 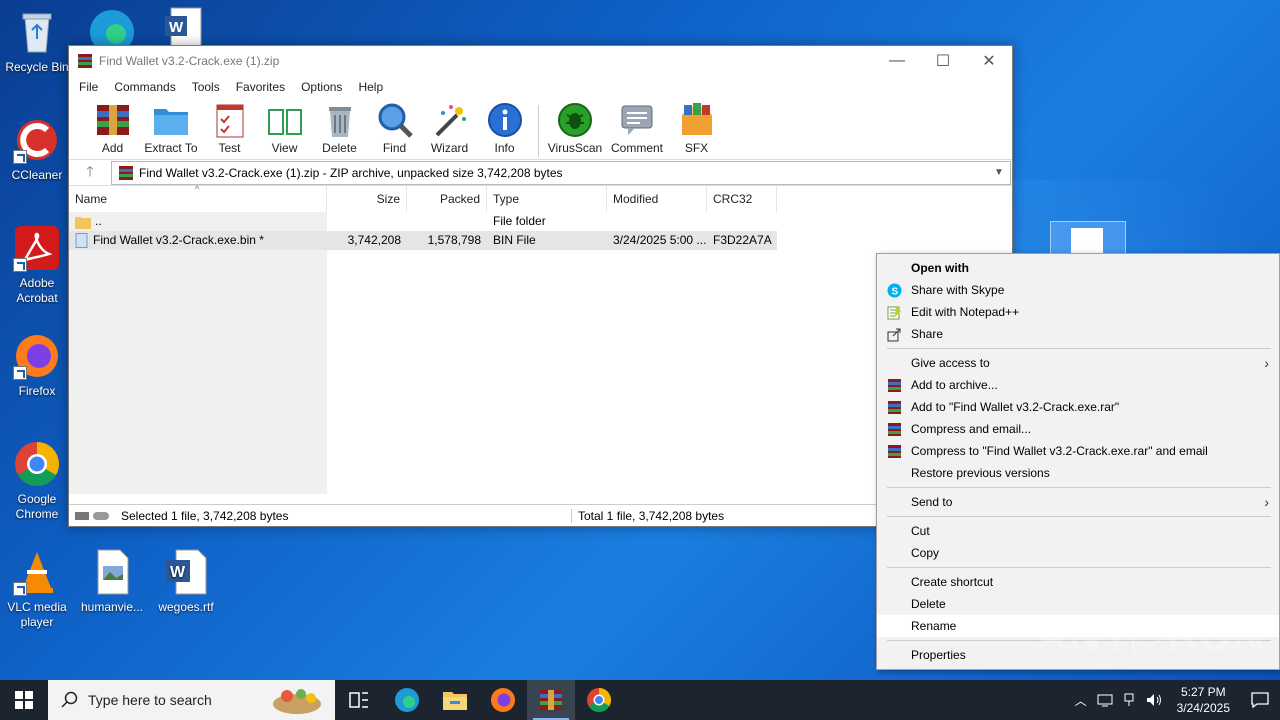 What do you see at coordinates (359, 700) in the screenshot?
I see `task-view-button` at bounding box center [359, 700].